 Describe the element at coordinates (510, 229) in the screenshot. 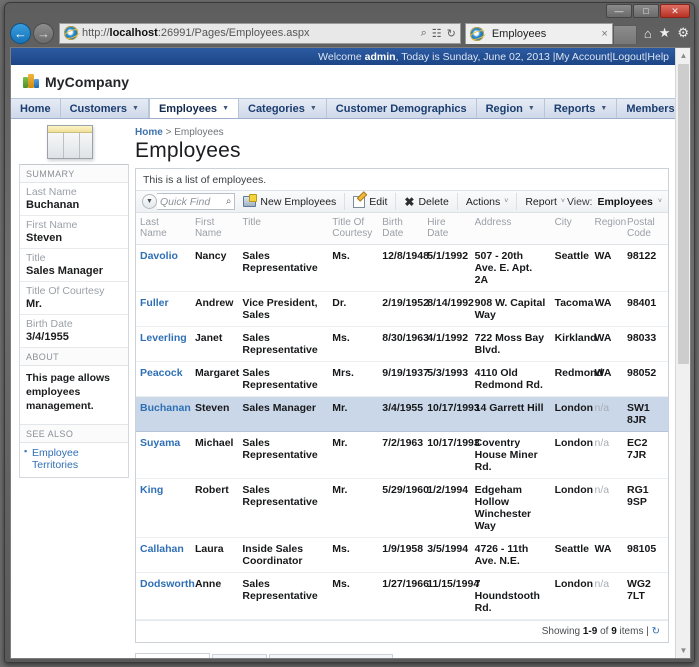

I see `column-header-address: Address` at that location.